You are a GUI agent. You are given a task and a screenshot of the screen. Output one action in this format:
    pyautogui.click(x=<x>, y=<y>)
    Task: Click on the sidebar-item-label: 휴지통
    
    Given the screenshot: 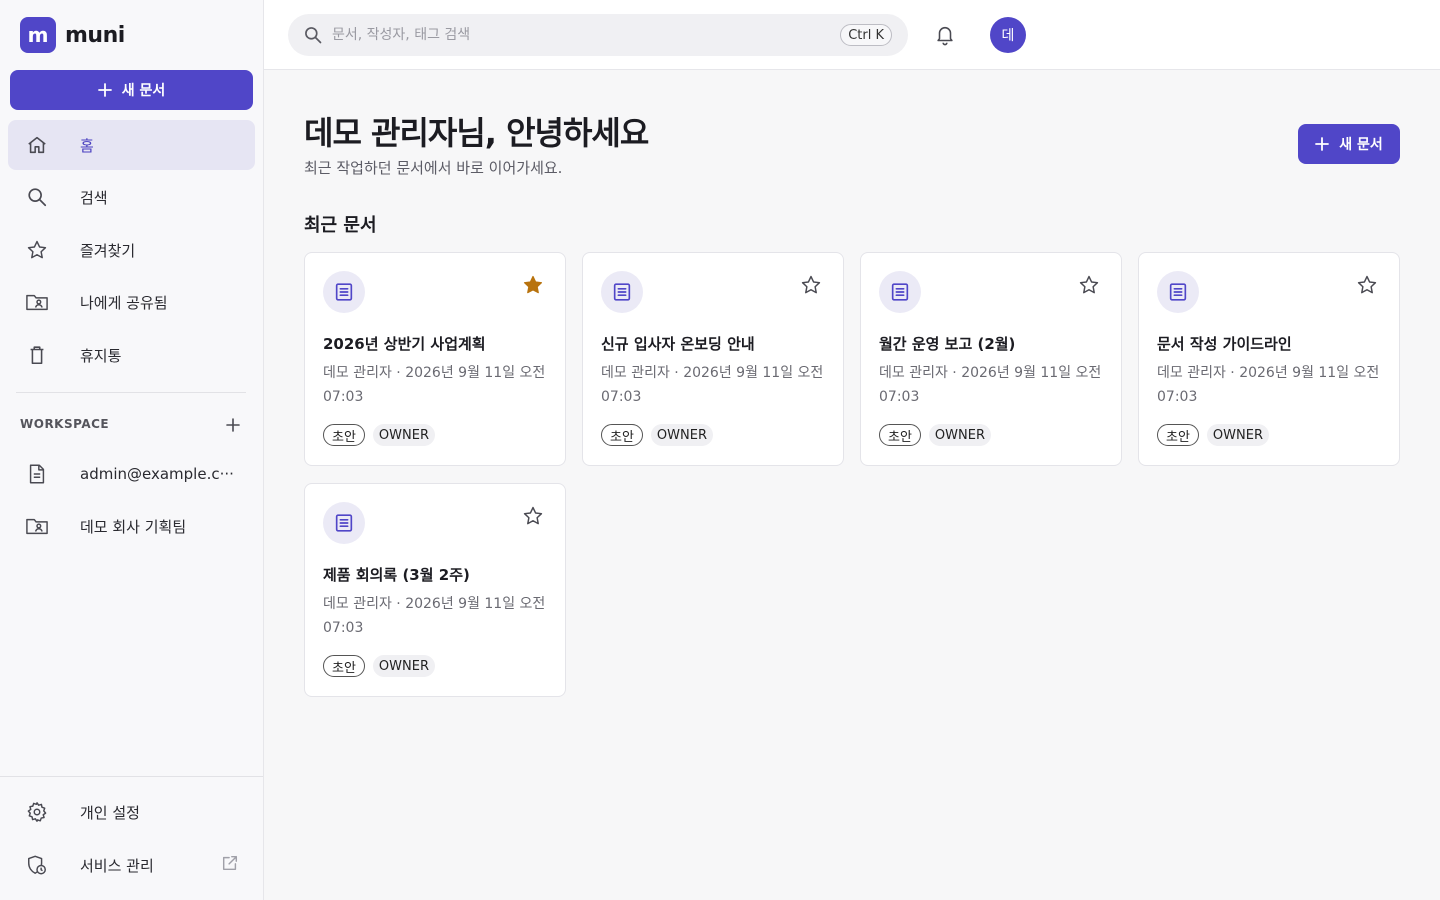 What is the action you would take?
    pyautogui.click(x=101, y=355)
    